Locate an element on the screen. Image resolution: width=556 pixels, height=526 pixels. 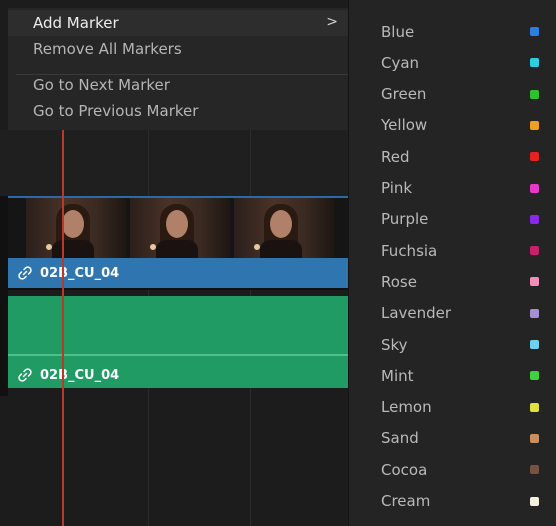
menu-item-label: Go to Previous Marker is located at coordinates (116, 111).